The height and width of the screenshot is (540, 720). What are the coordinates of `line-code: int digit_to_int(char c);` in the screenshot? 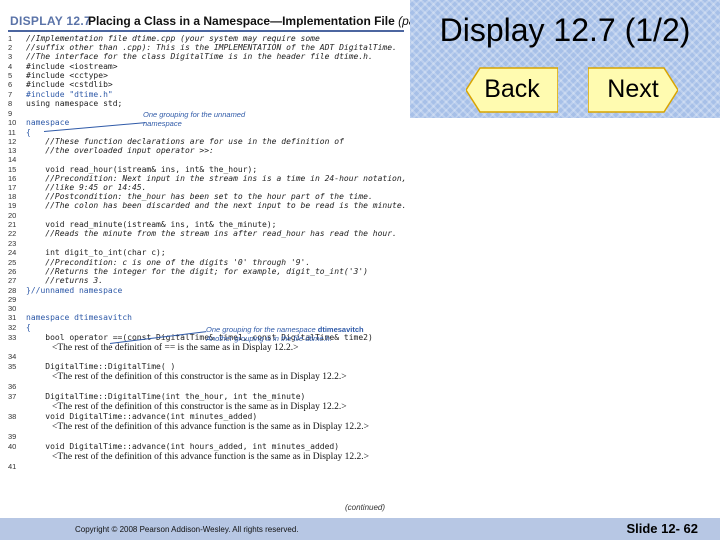 It's located at (96, 252).